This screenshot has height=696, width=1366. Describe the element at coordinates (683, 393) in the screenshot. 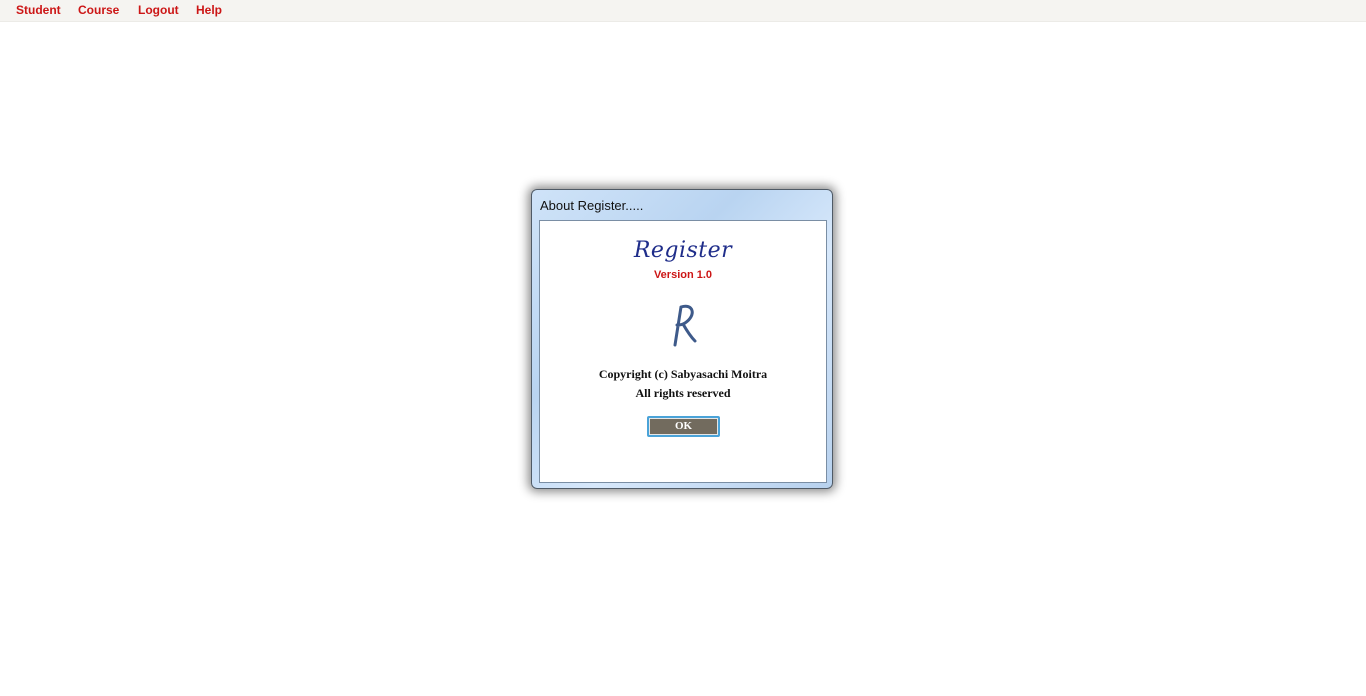

I see `rights-text: All rights reserved` at that location.